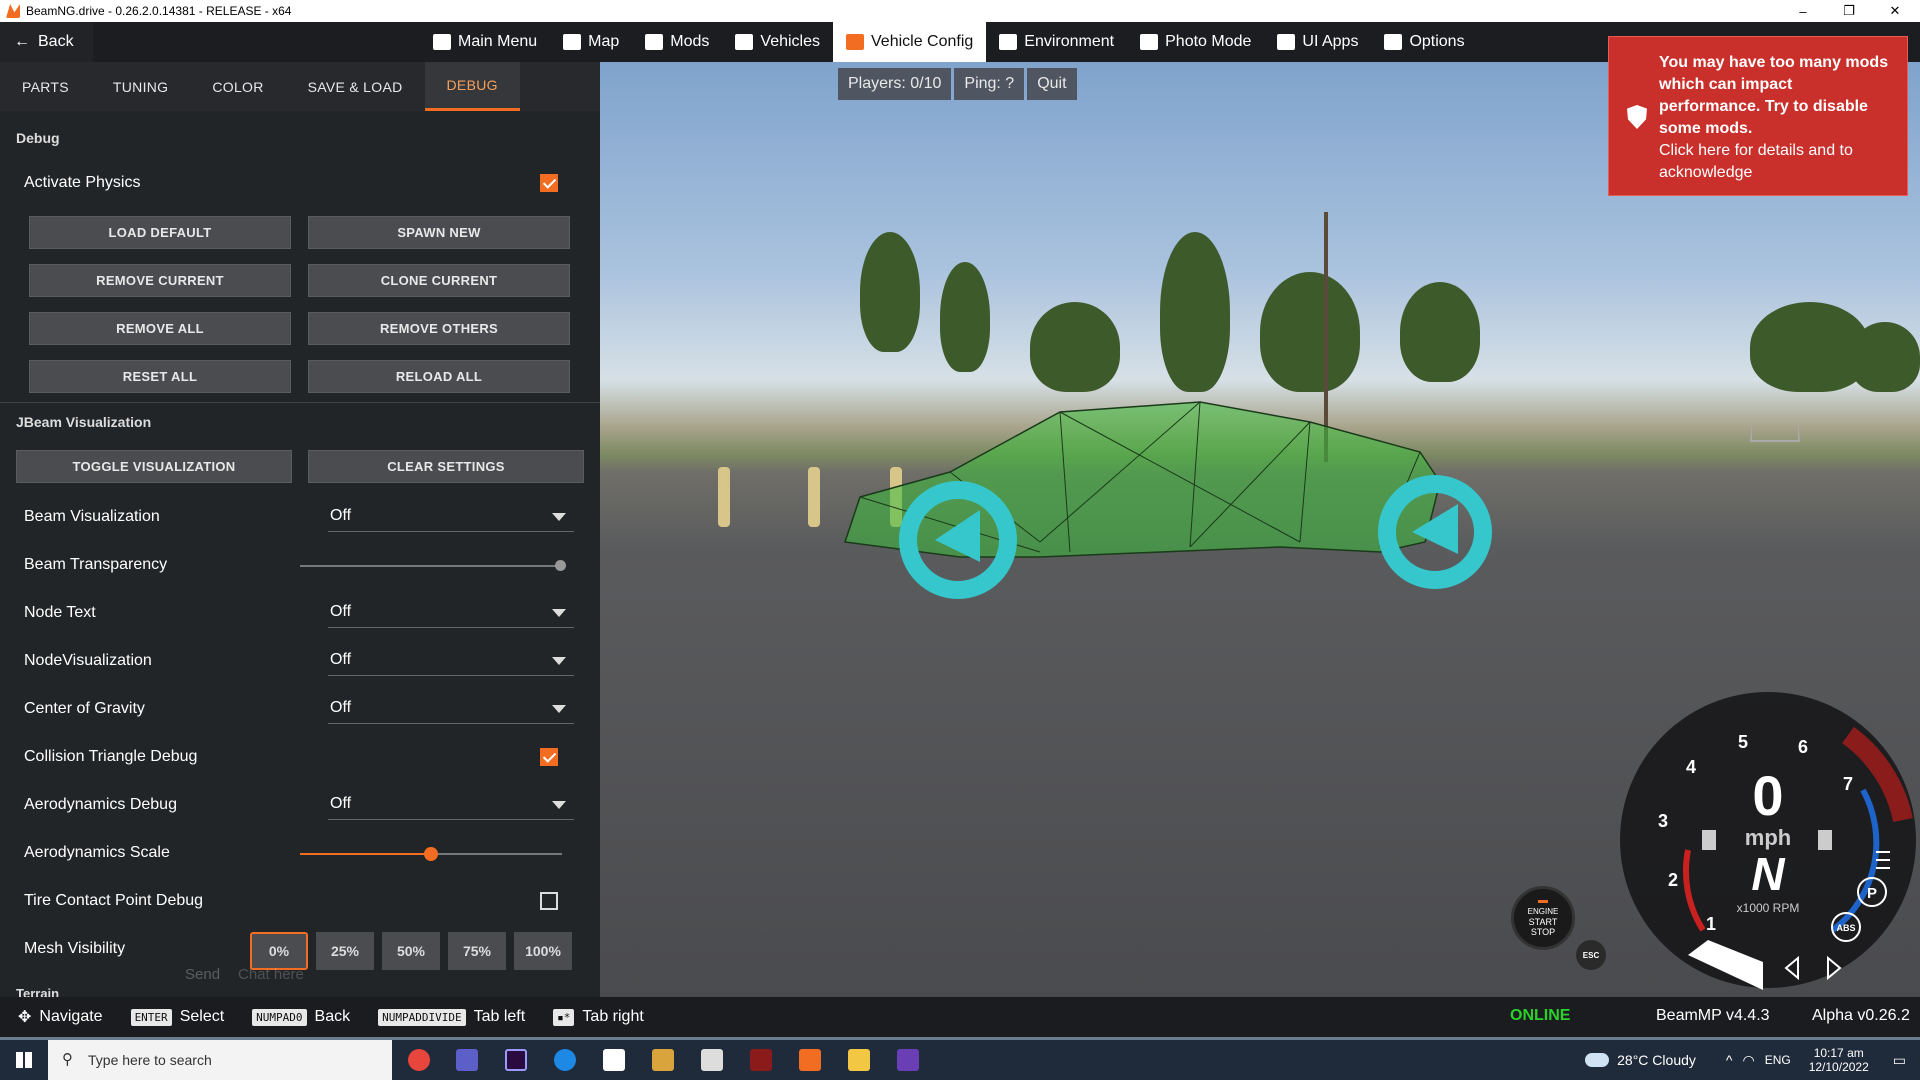 The image size is (1920, 1080). I want to click on tick-label-7: 7, so click(1848, 784).